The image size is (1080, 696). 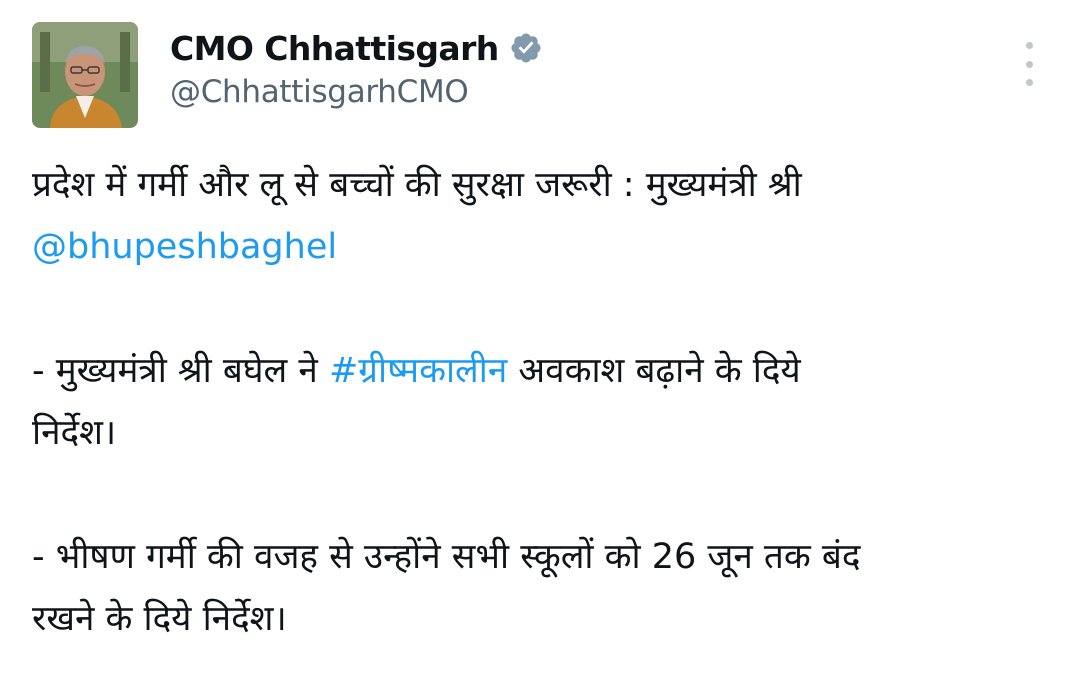 I want to click on tweet-line: @bhupeshbaghel, so click(x=542, y=247).